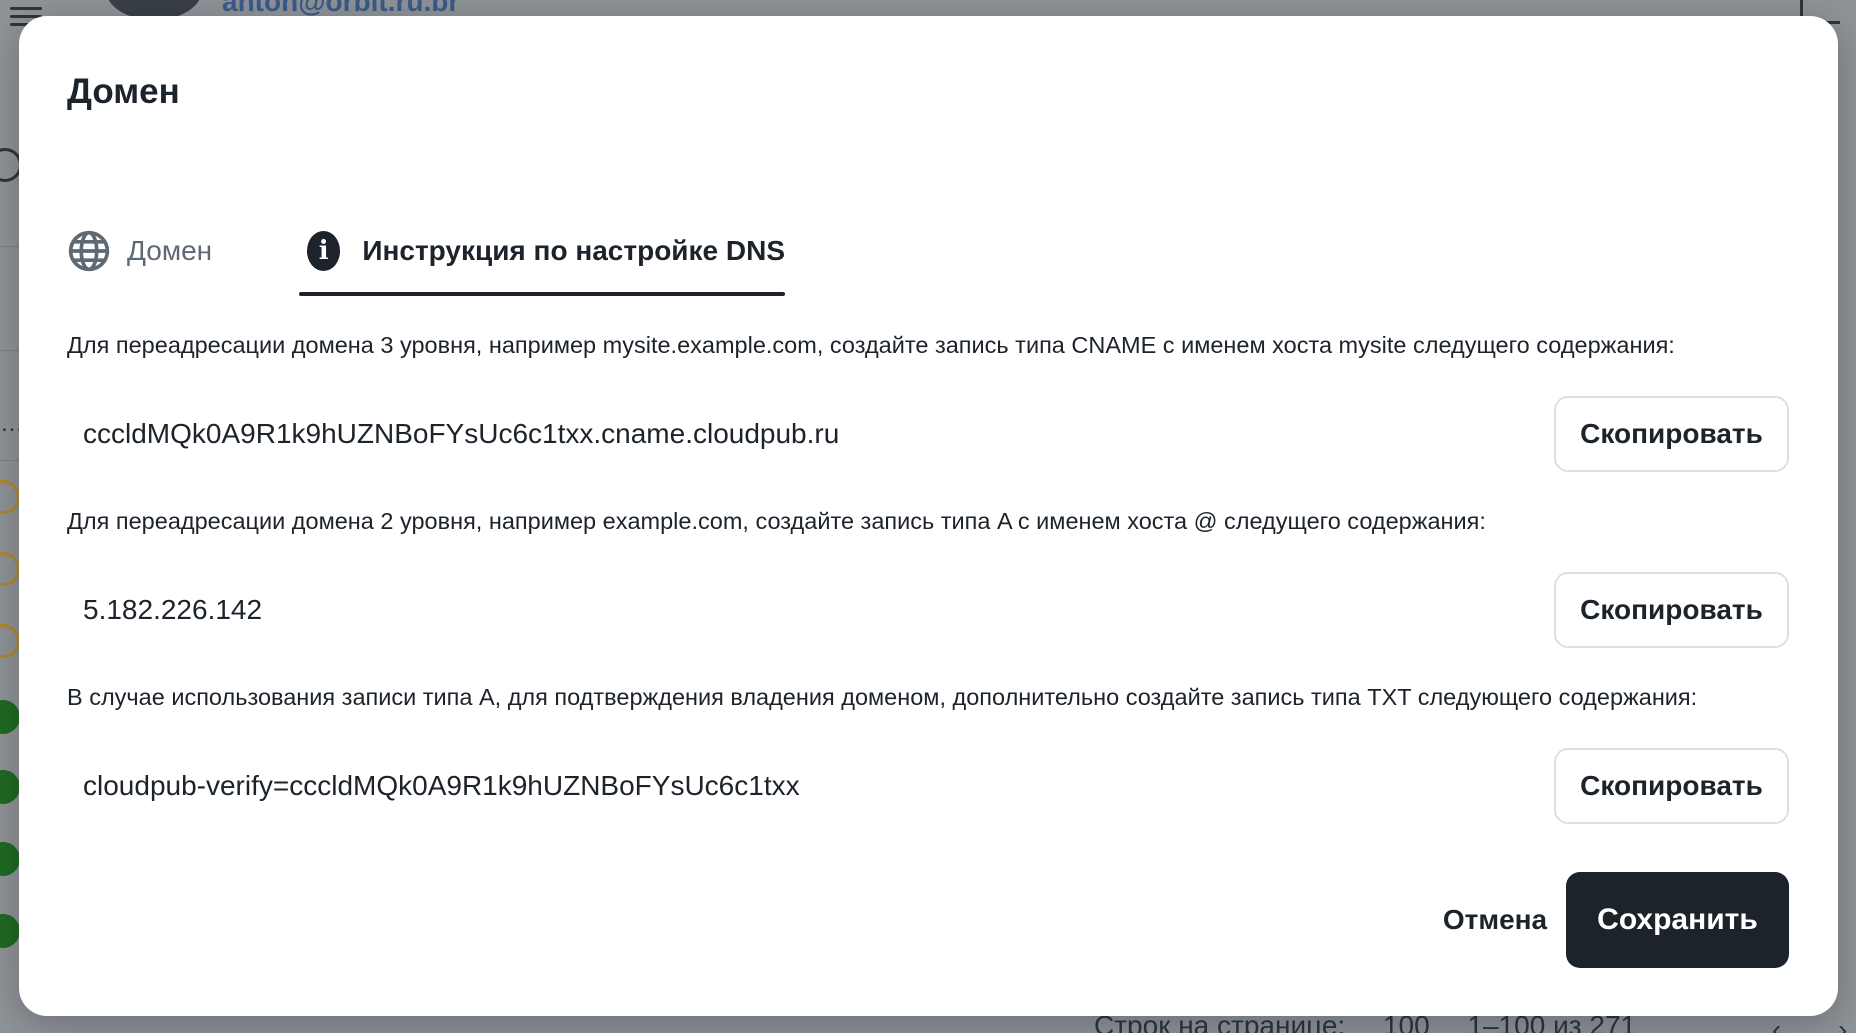 The height and width of the screenshot is (1033, 1856). I want to click on tab-domain: Домен, so click(162, 251).